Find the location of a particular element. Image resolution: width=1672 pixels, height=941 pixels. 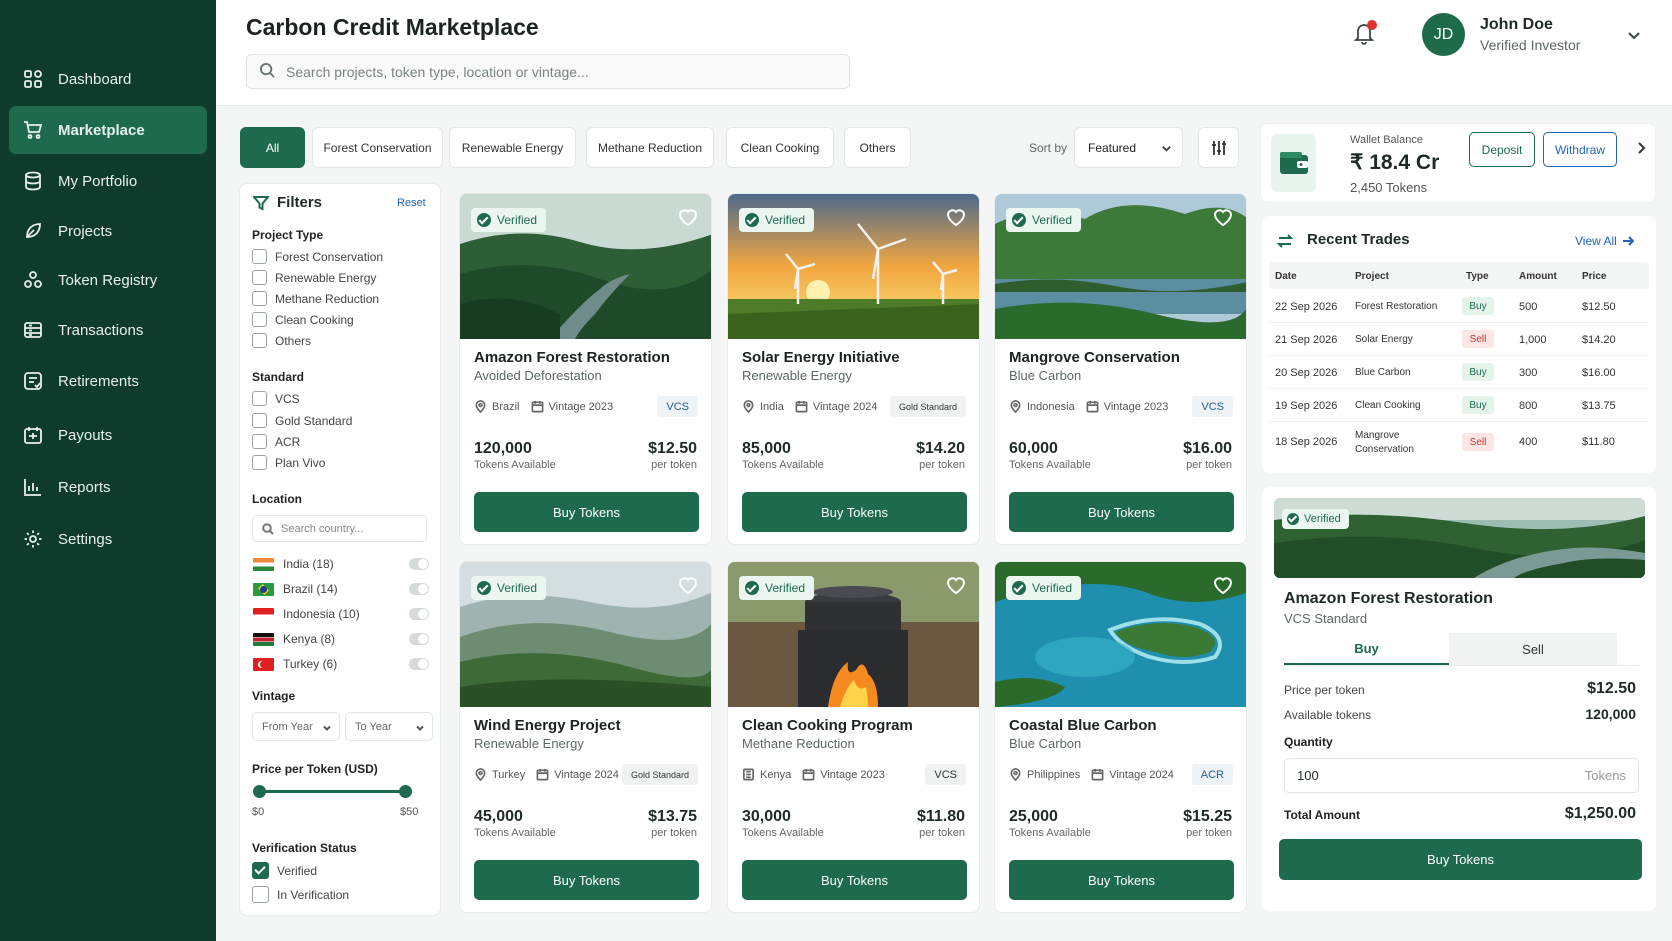

filter-settings-button is located at coordinates (1218, 147).